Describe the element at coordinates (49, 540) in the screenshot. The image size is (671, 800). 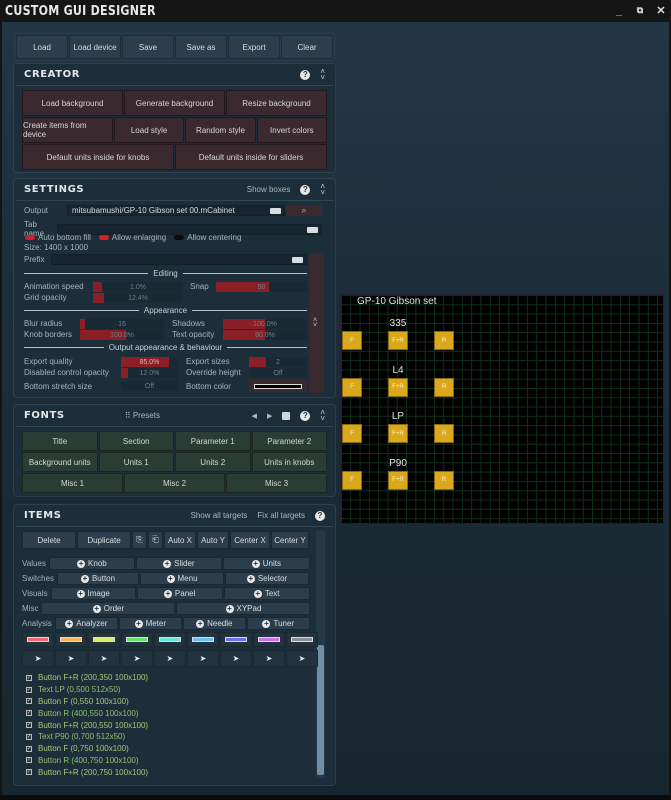
I see `delete-button: Delete` at that location.